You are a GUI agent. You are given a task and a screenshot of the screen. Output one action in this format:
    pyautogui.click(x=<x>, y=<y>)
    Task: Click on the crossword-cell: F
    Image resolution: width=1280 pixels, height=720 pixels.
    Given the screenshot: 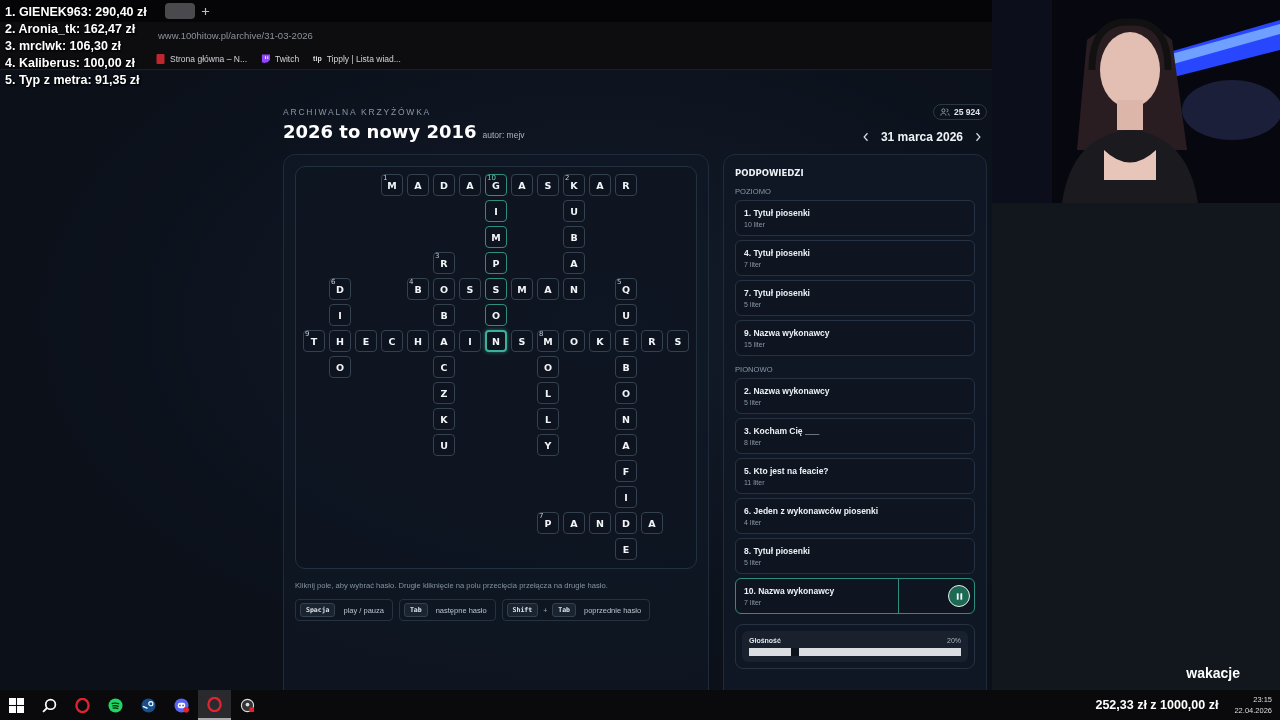 What is the action you would take?
    pyautogui.click(x=626, y=471)
    